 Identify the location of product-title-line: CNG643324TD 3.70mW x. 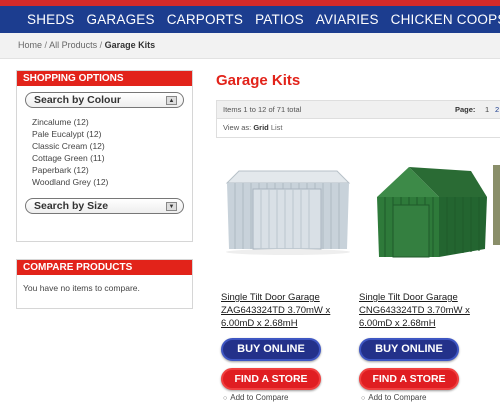
(414, 310).